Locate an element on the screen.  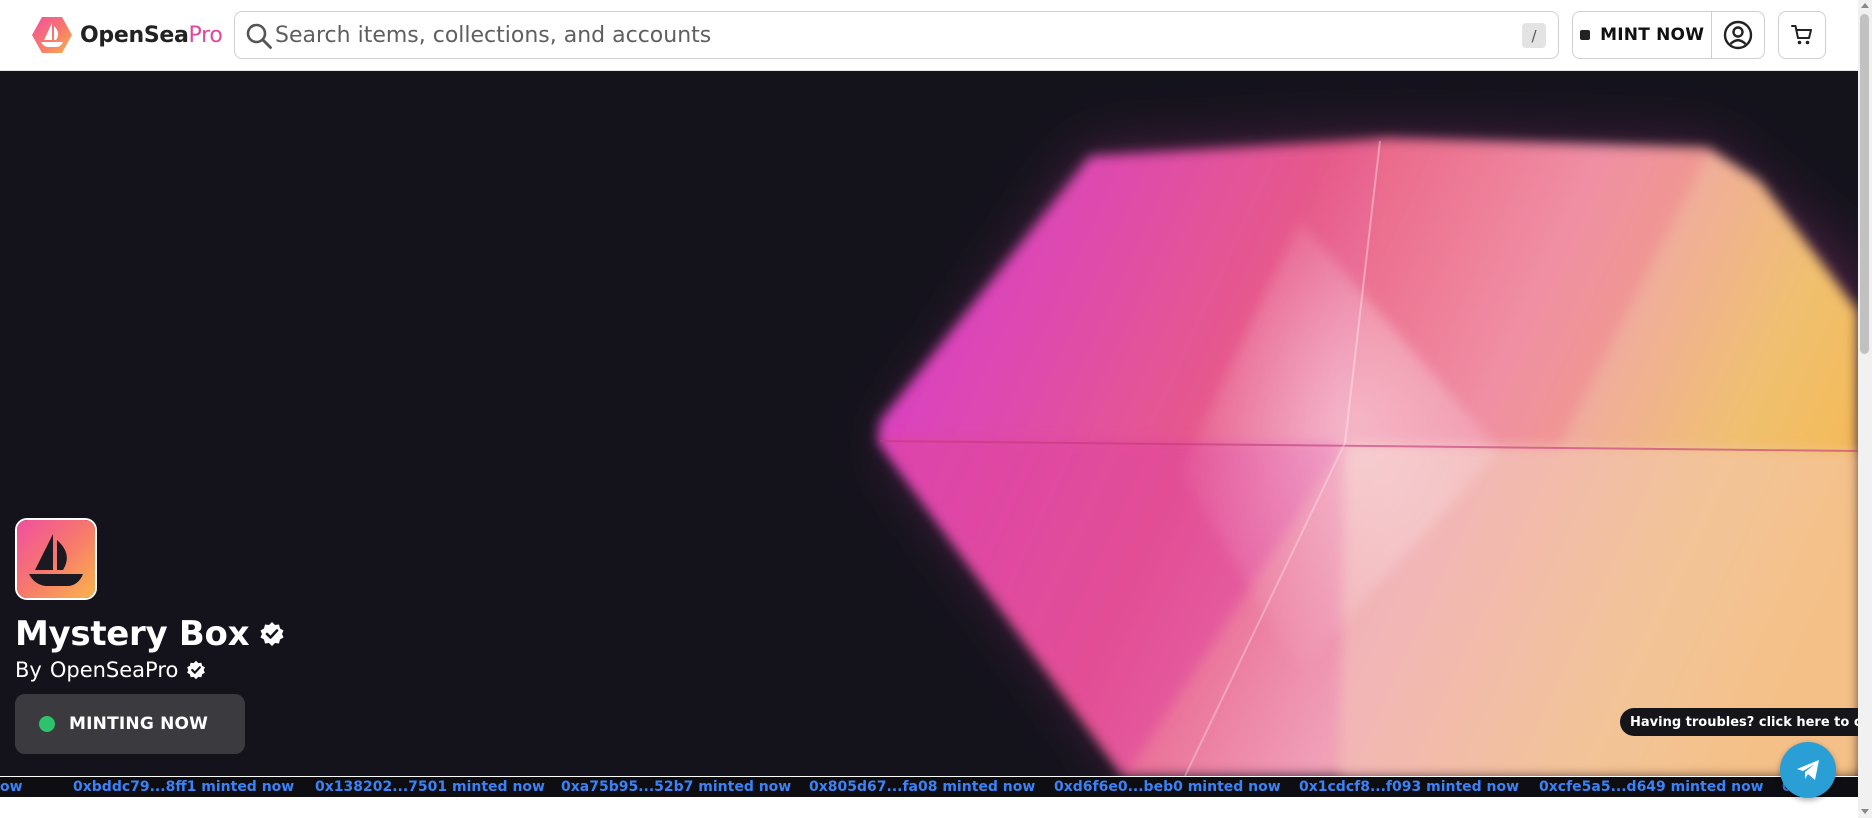
chat-button is located at coordinates (1808, 770).